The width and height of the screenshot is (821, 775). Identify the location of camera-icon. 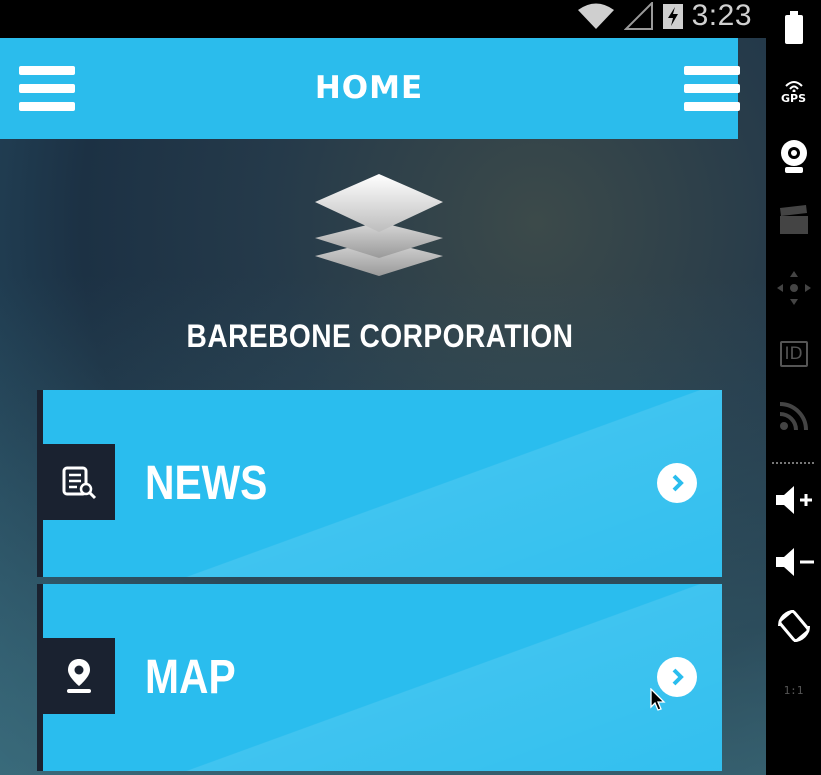
(793, 156).